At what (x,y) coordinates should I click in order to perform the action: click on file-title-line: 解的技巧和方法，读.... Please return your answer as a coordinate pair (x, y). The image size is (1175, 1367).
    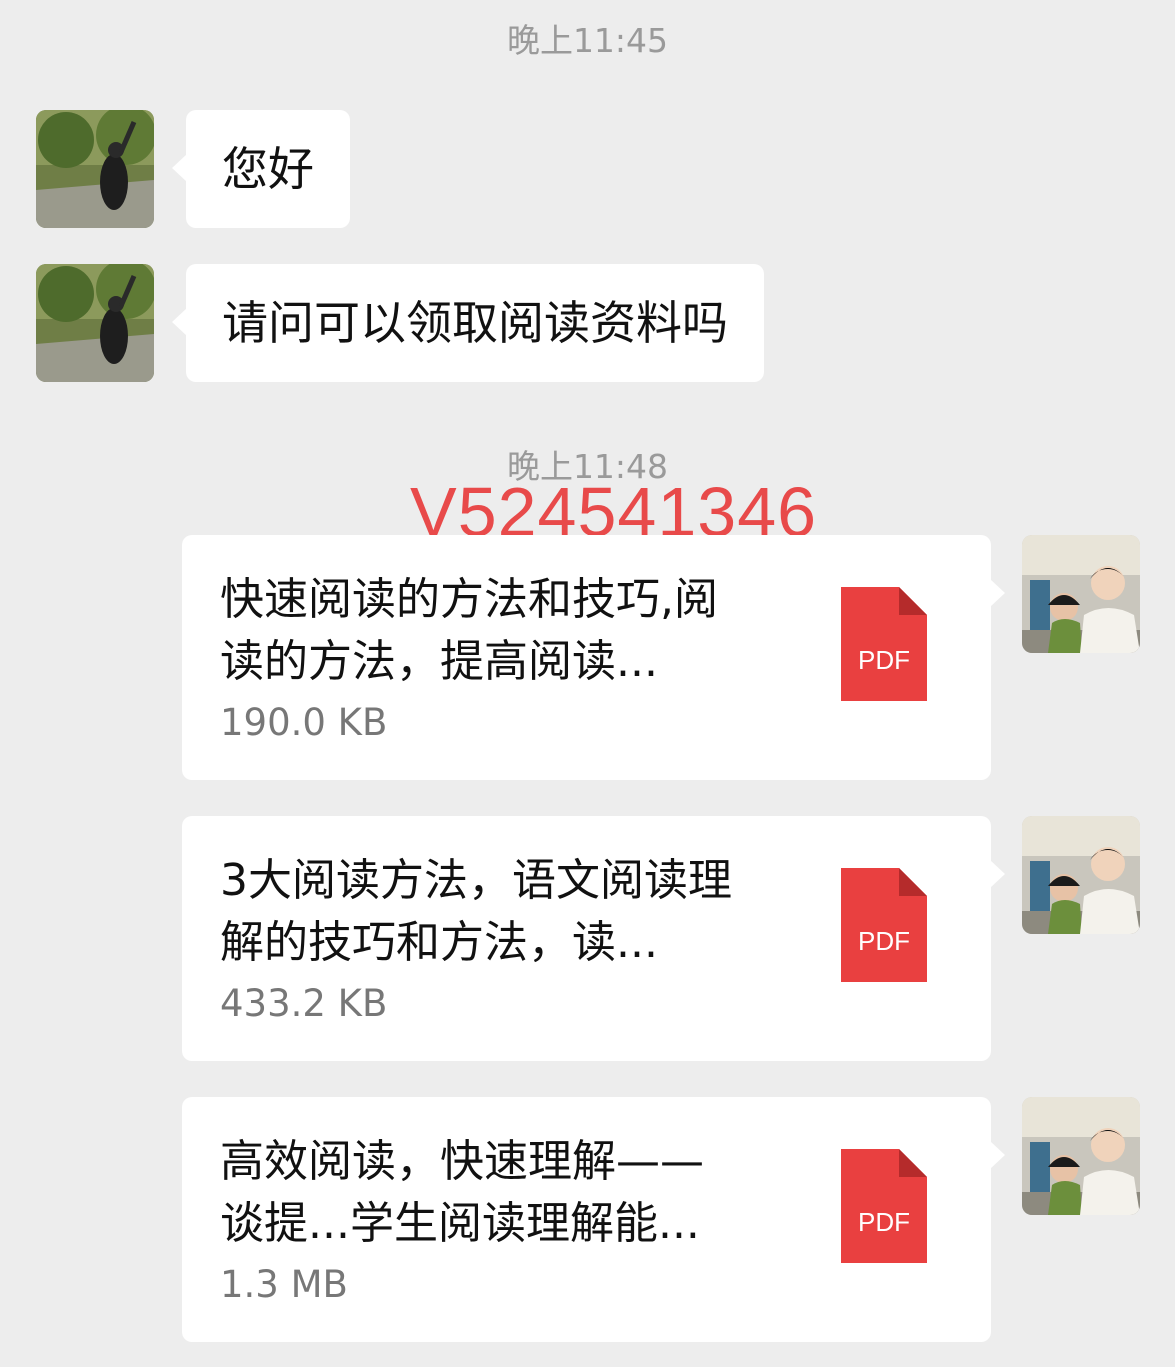
    Looking at the image, I should click on (439, 942).